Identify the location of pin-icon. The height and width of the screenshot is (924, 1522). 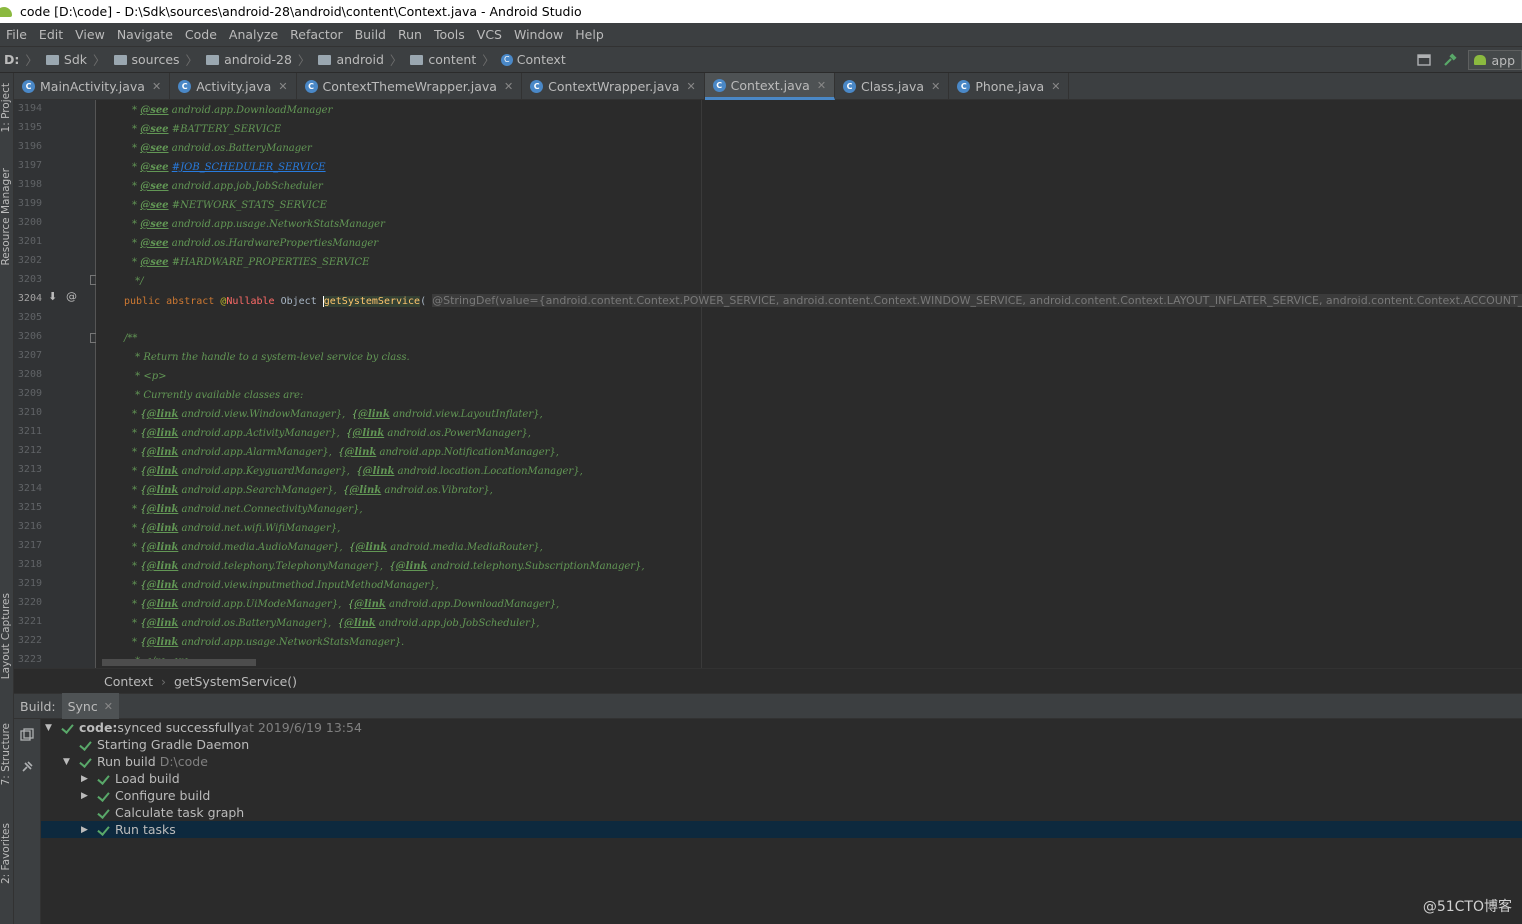
(27, 767).